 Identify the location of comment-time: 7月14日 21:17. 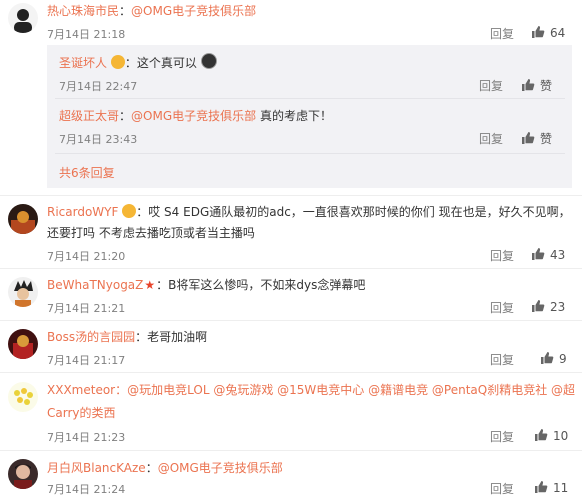
(86, 360).